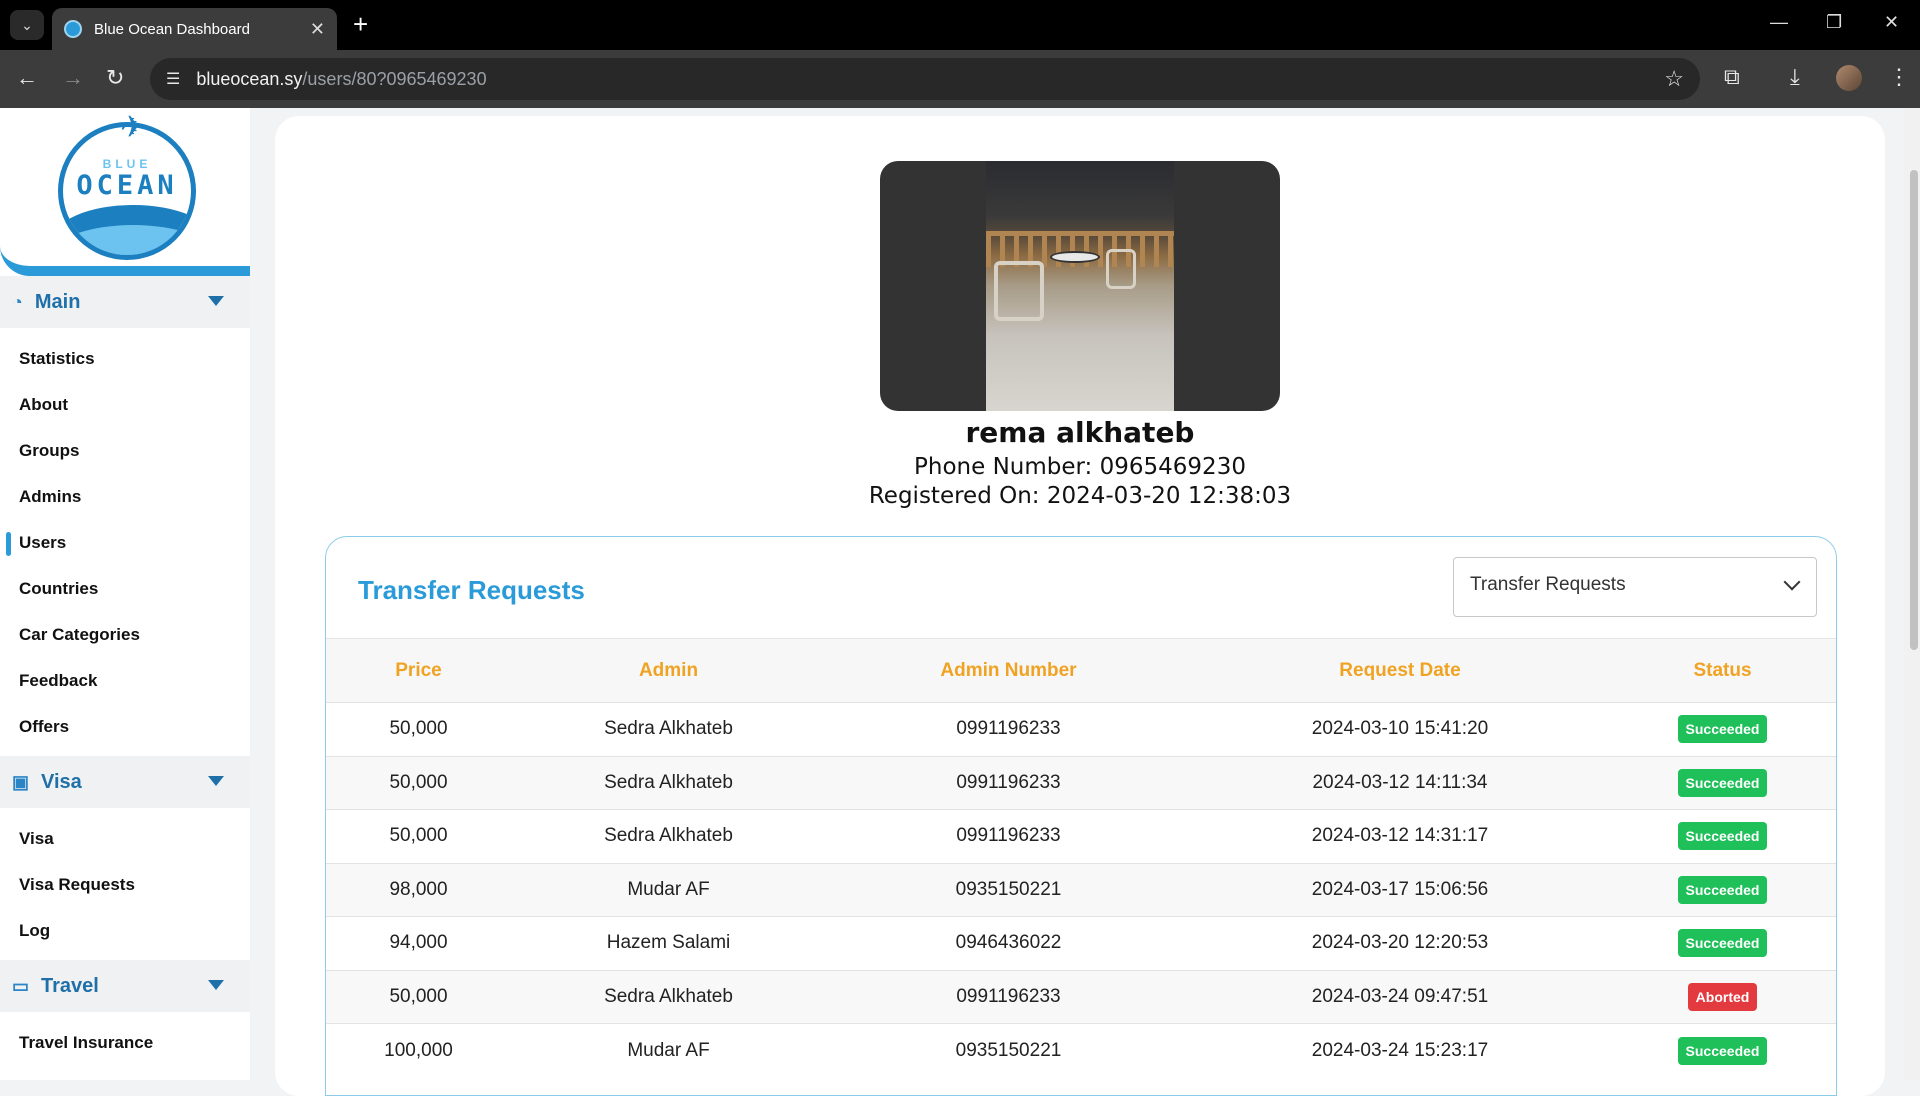  Describe the element at coordinates (1400, 996) in the screenshot. I see `cell-request-date: 2024-03-24 09:47:51` at that location.